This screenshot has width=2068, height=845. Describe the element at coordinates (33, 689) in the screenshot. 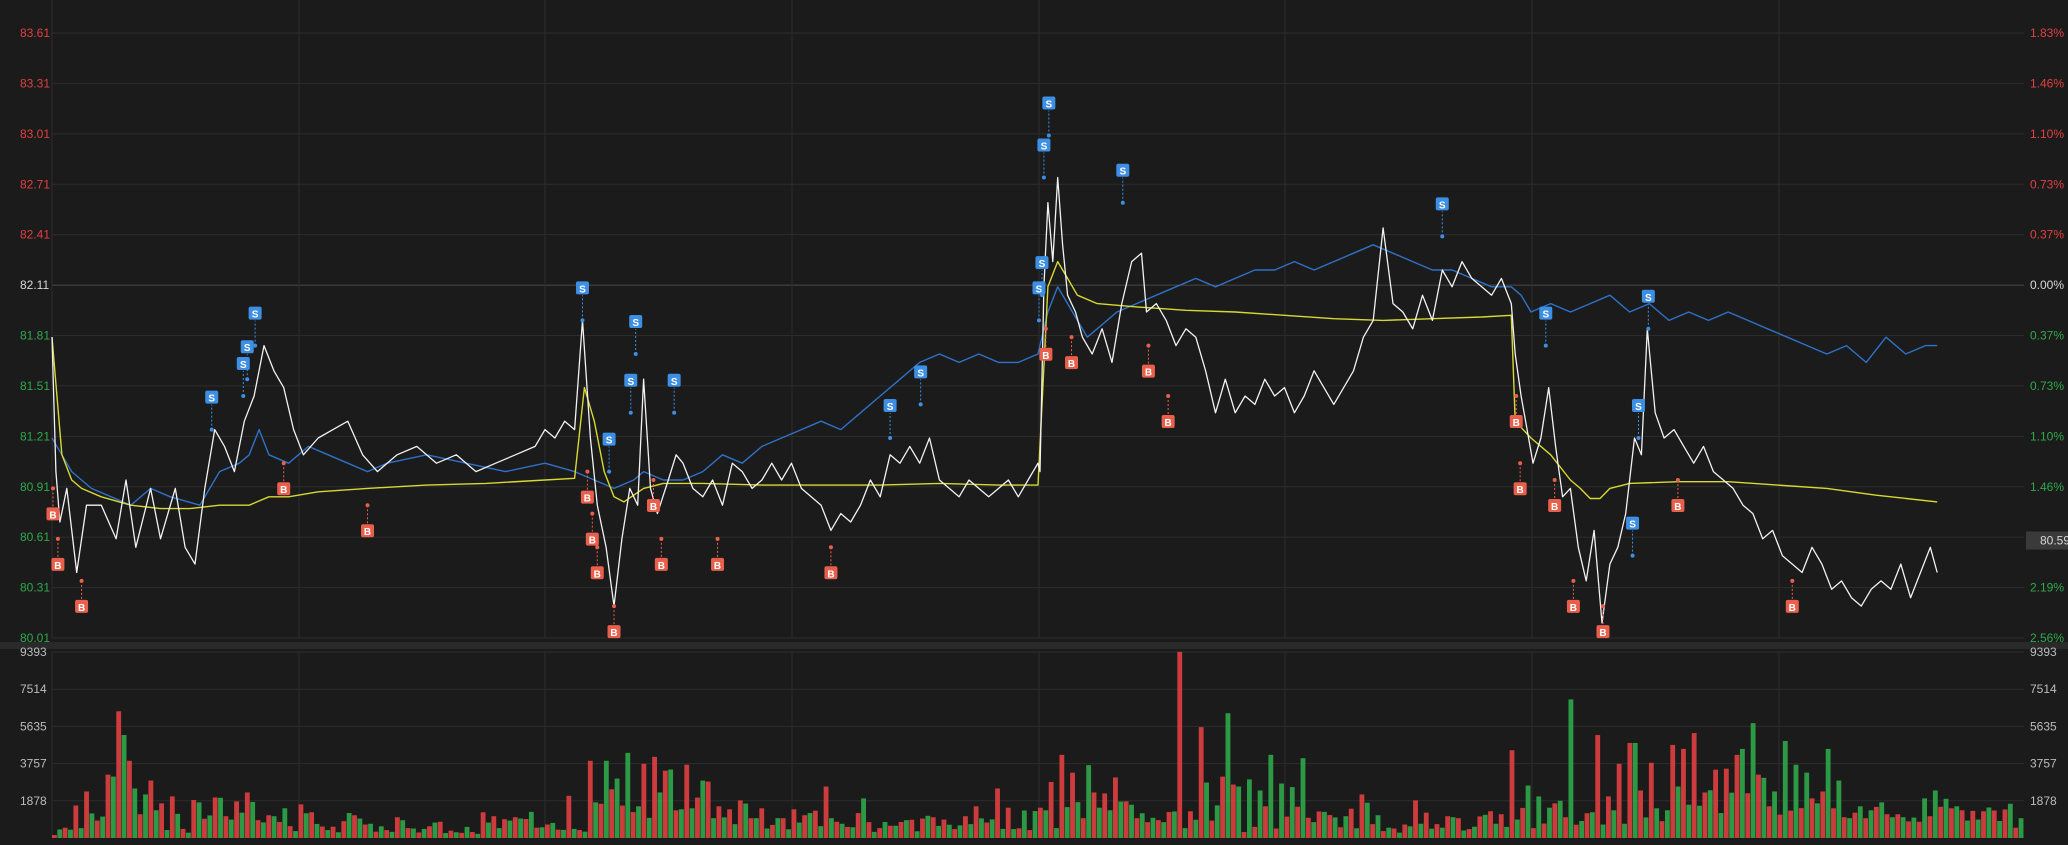

I see `volume-tick-label-left: 7514` at that location.